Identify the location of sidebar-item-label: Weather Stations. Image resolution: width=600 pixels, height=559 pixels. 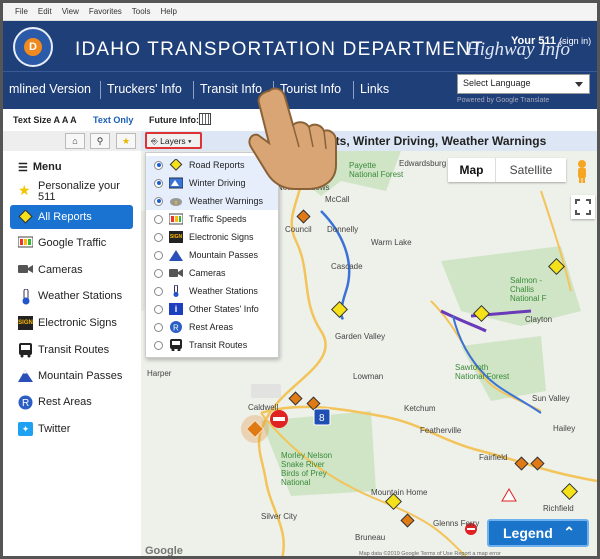
(80, 296).